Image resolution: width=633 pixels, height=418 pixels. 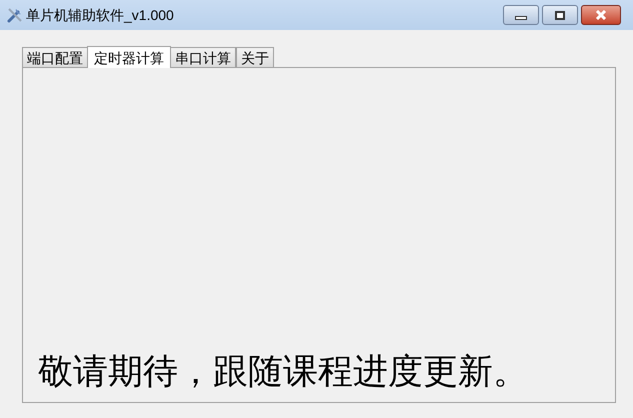 I want to click on minimize-button, so click(x=521, y=15).